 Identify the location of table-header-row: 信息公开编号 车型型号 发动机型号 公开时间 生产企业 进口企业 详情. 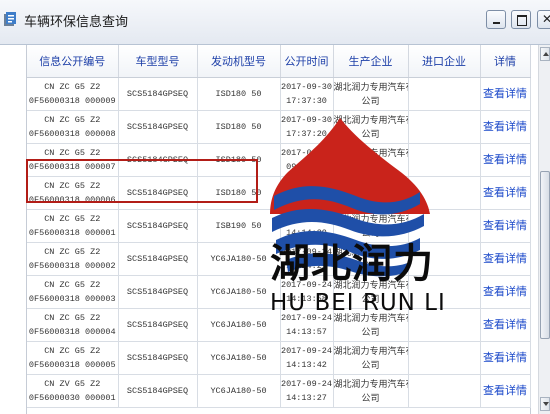
(279, 61).